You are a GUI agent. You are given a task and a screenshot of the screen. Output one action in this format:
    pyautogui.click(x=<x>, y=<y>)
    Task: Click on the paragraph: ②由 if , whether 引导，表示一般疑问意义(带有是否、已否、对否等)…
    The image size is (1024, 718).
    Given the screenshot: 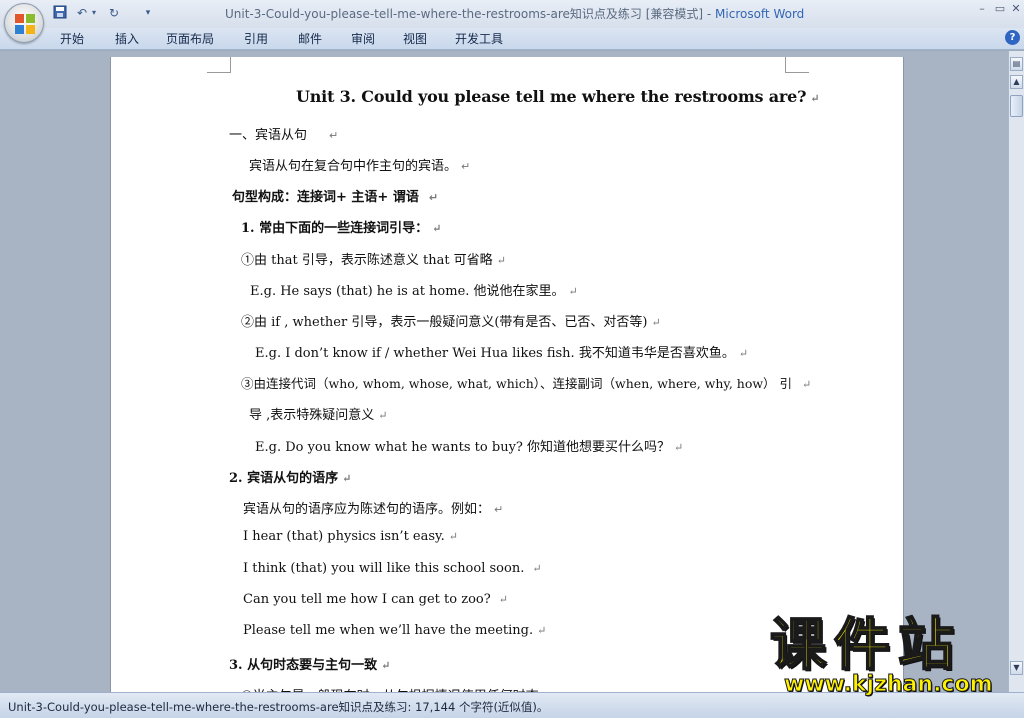 What is the action you would take?
    pyautogui.click(x=451, y=322)
    